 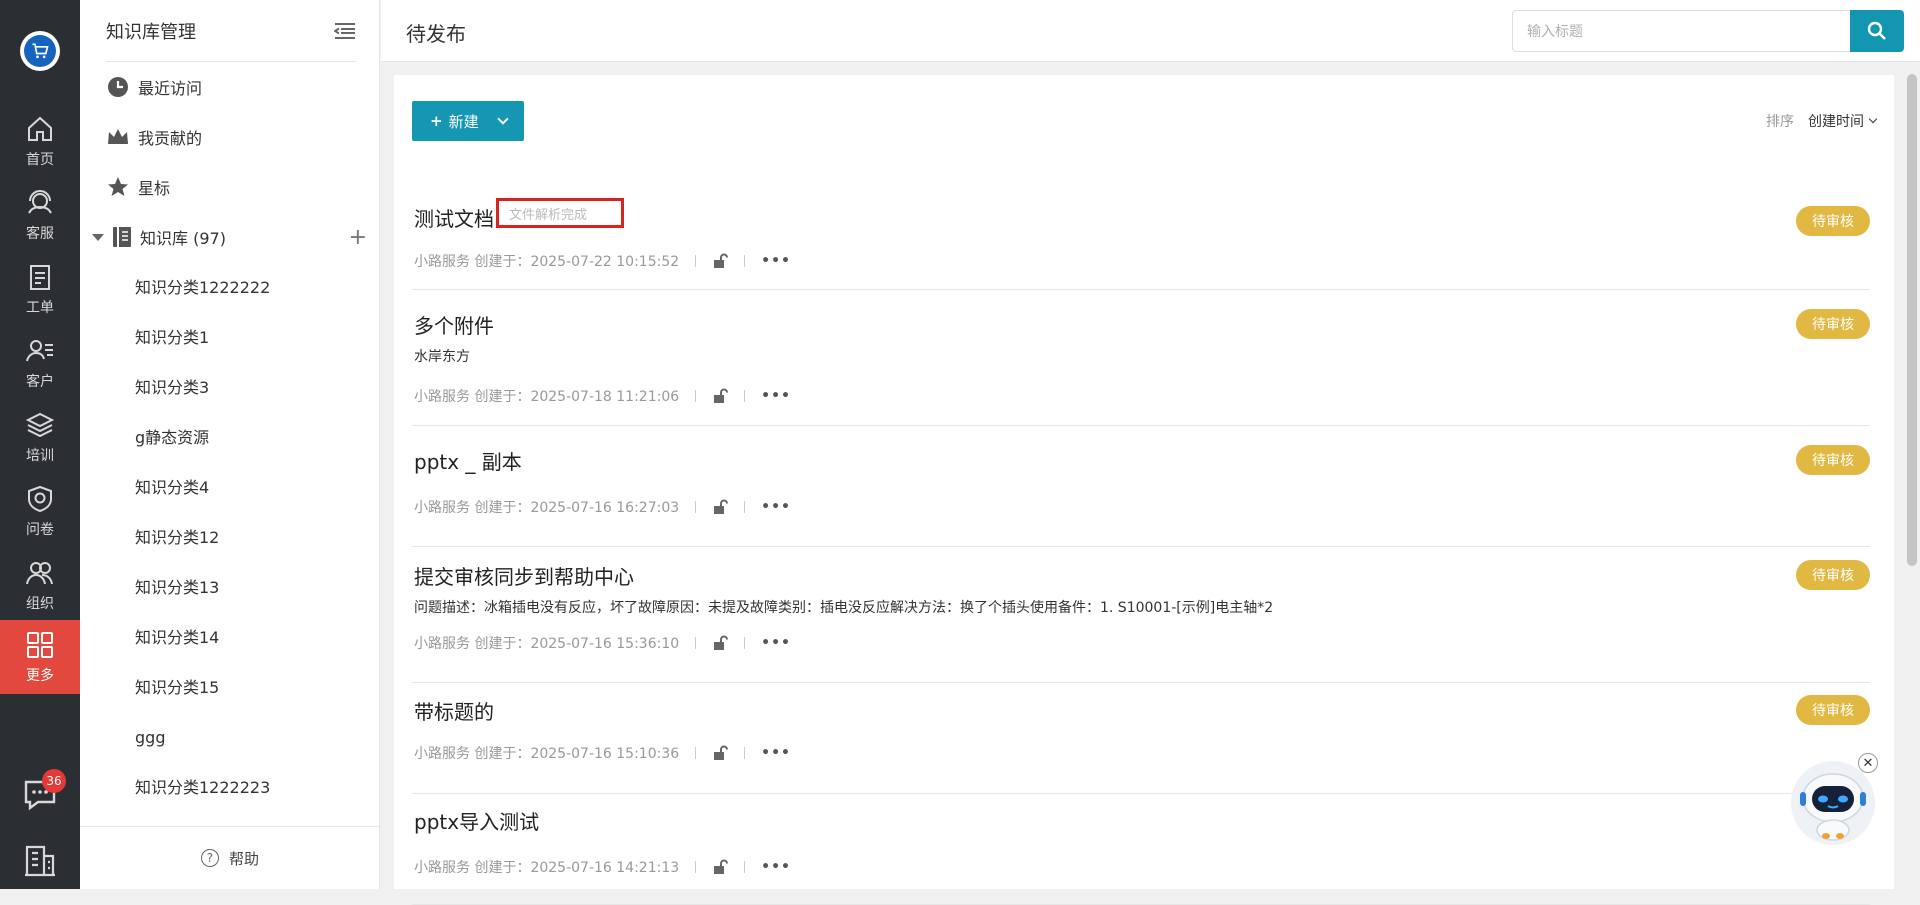 I want to click on sidebar-item-label: 我贡献的, so click(x=170, y=138).